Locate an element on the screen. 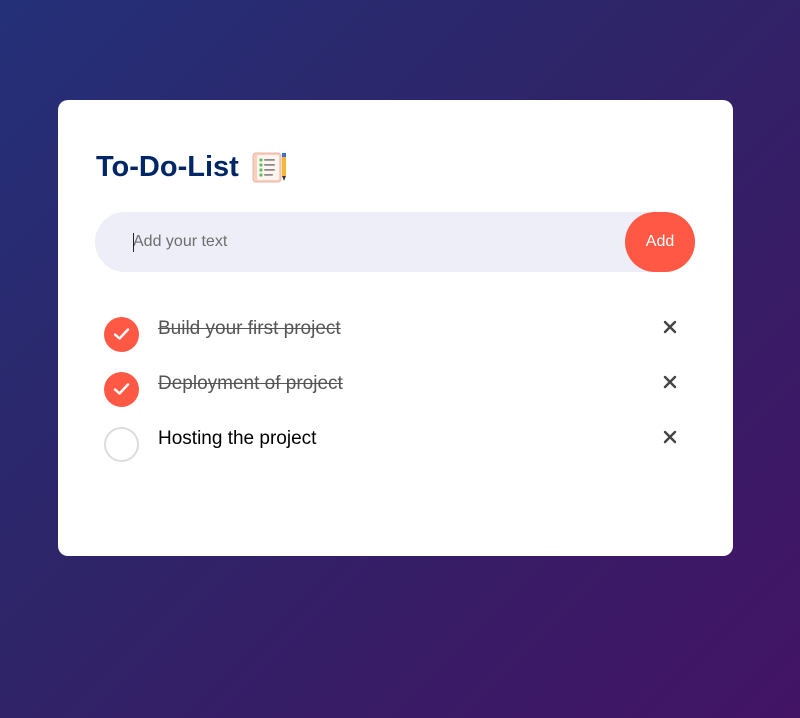 The height and width of the screenshot is (718, 800). add-button: Add is located at coordinates (660, 242).